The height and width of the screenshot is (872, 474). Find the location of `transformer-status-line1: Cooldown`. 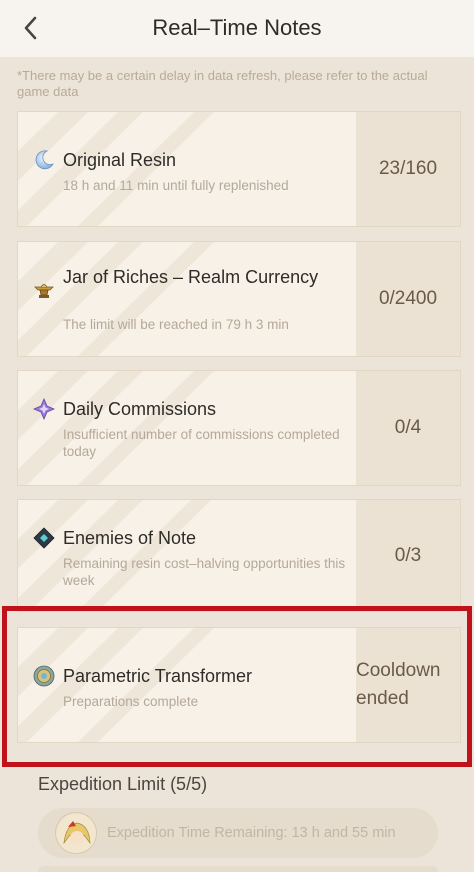

transformer-status-line1: Cooldown is located at coordinates (398, 670).